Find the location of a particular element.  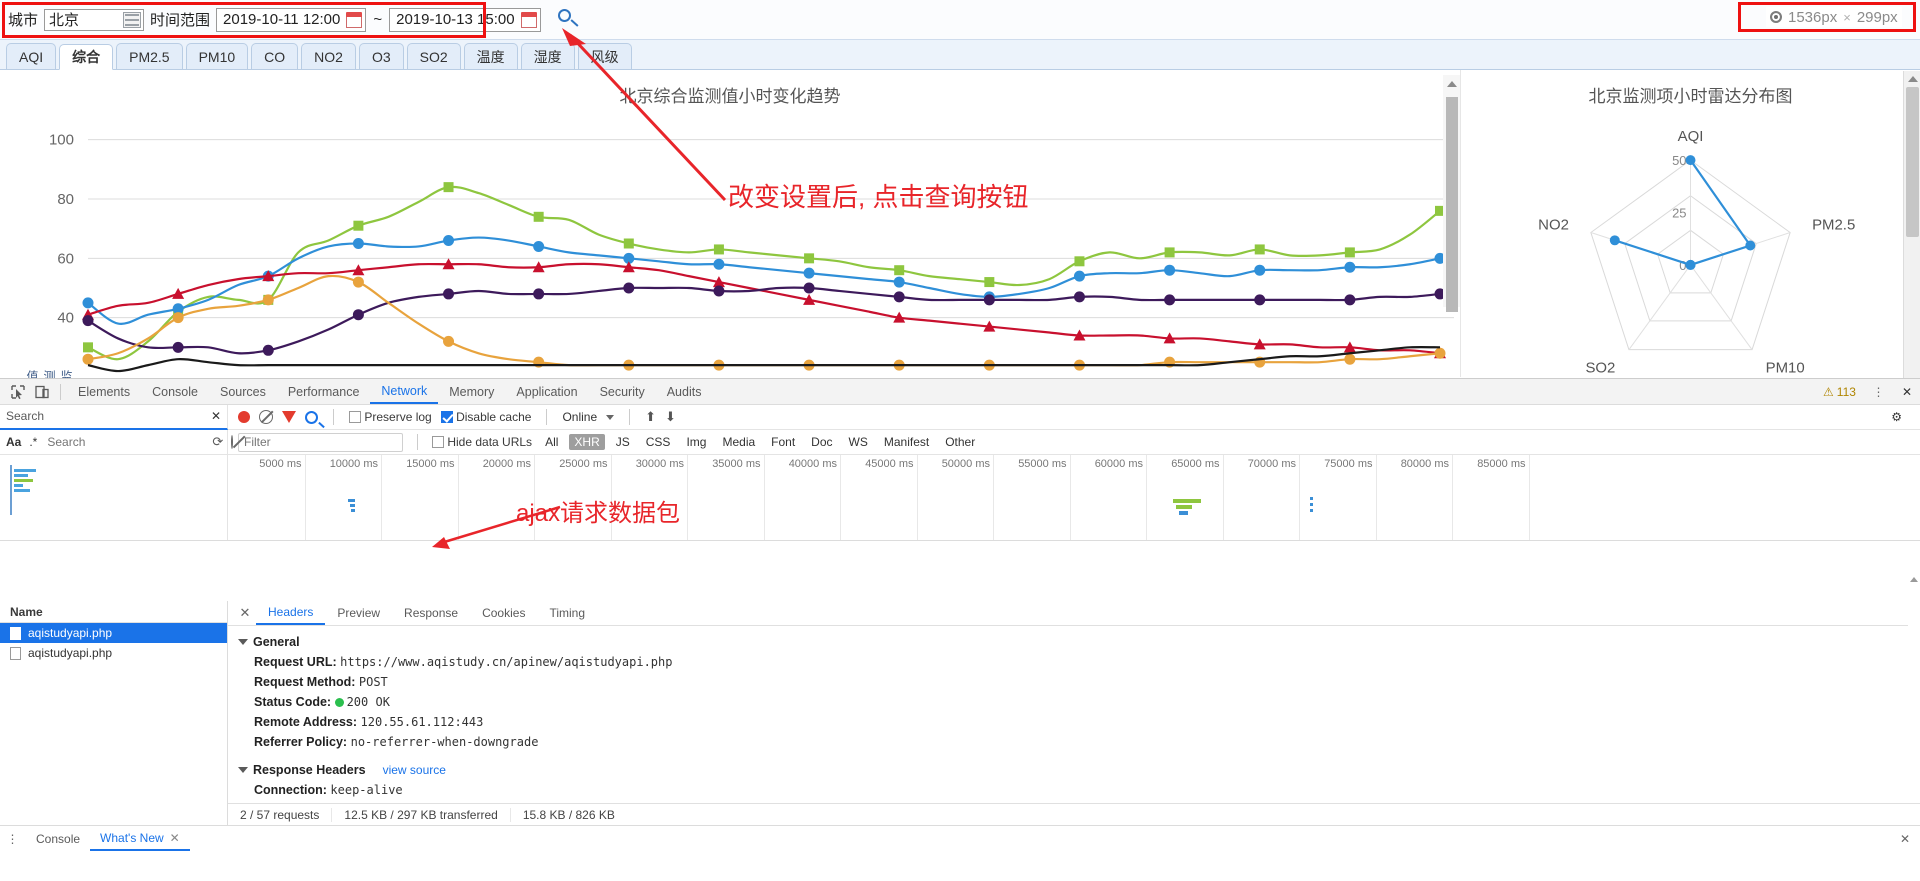

filter-type-js: JS is located at coordinates (623, 442).